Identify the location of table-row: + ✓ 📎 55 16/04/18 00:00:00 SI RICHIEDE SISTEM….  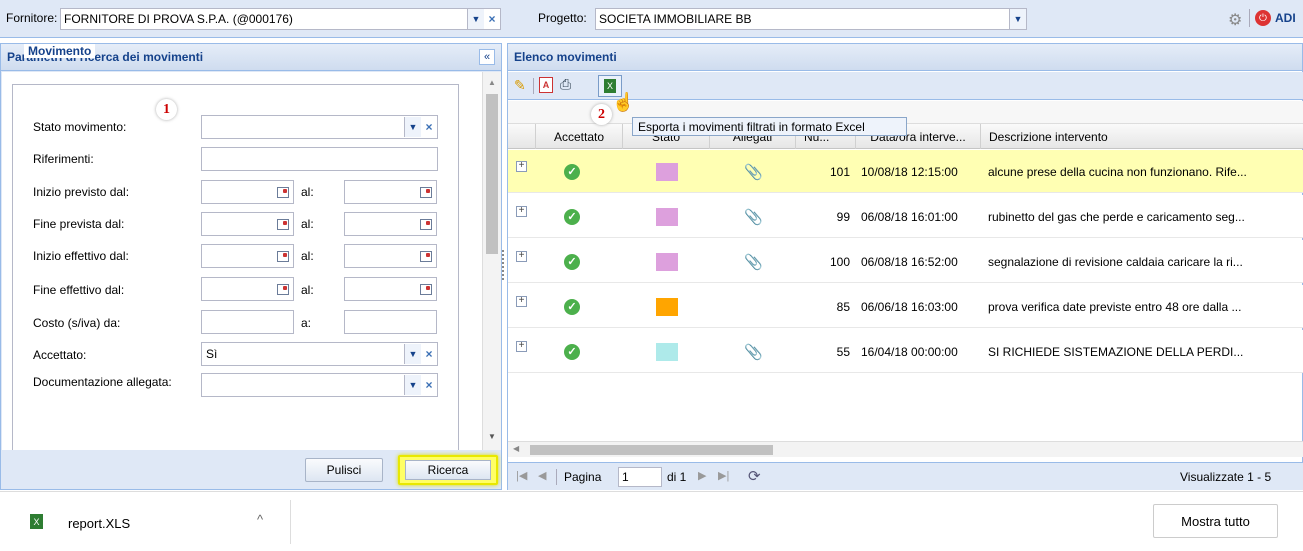
(905, 351).